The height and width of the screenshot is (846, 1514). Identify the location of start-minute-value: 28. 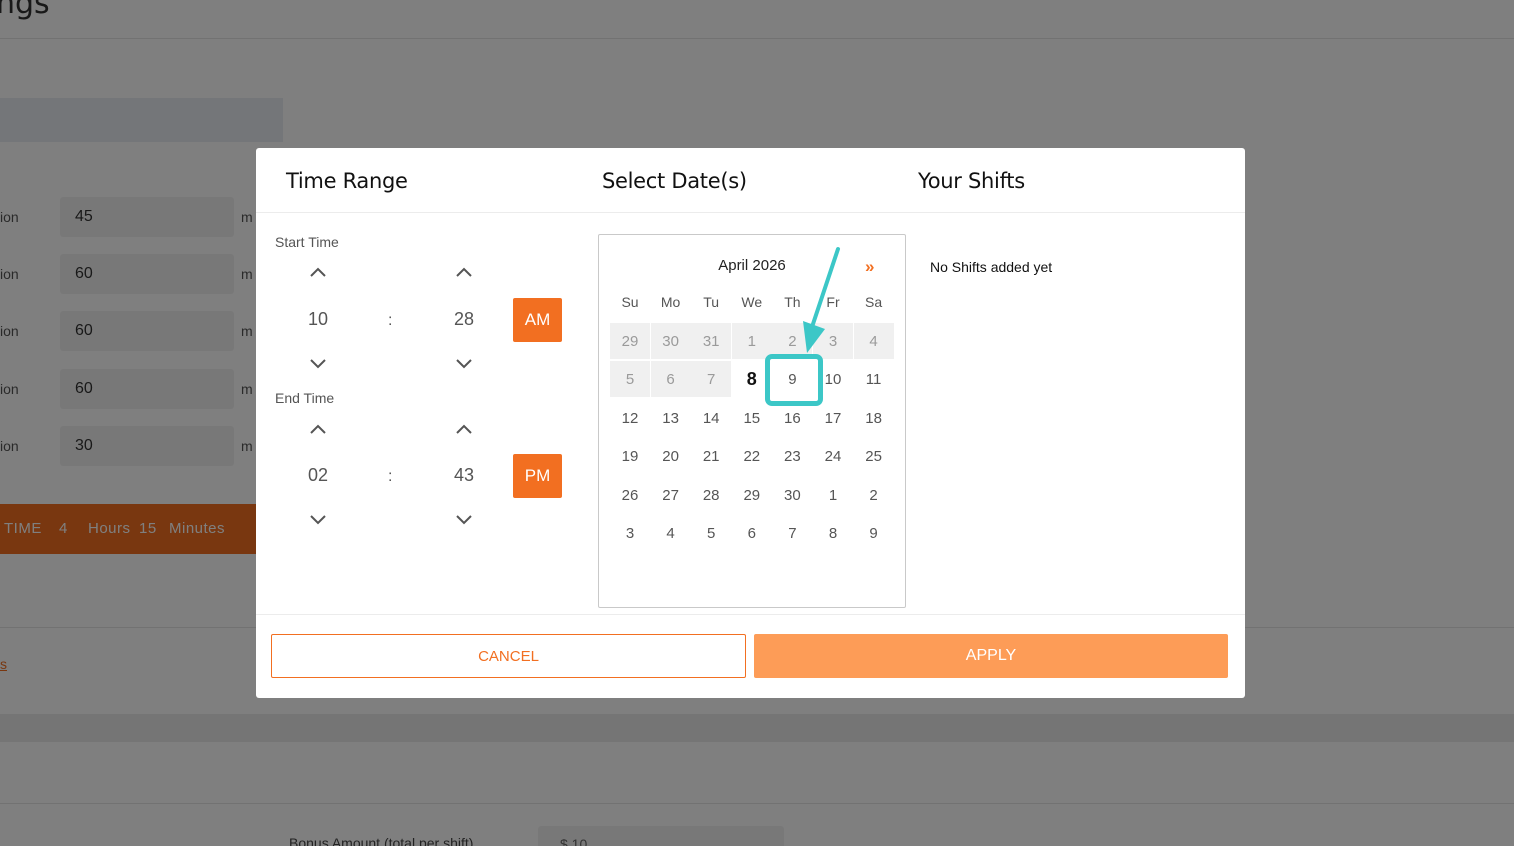
(464, 319).